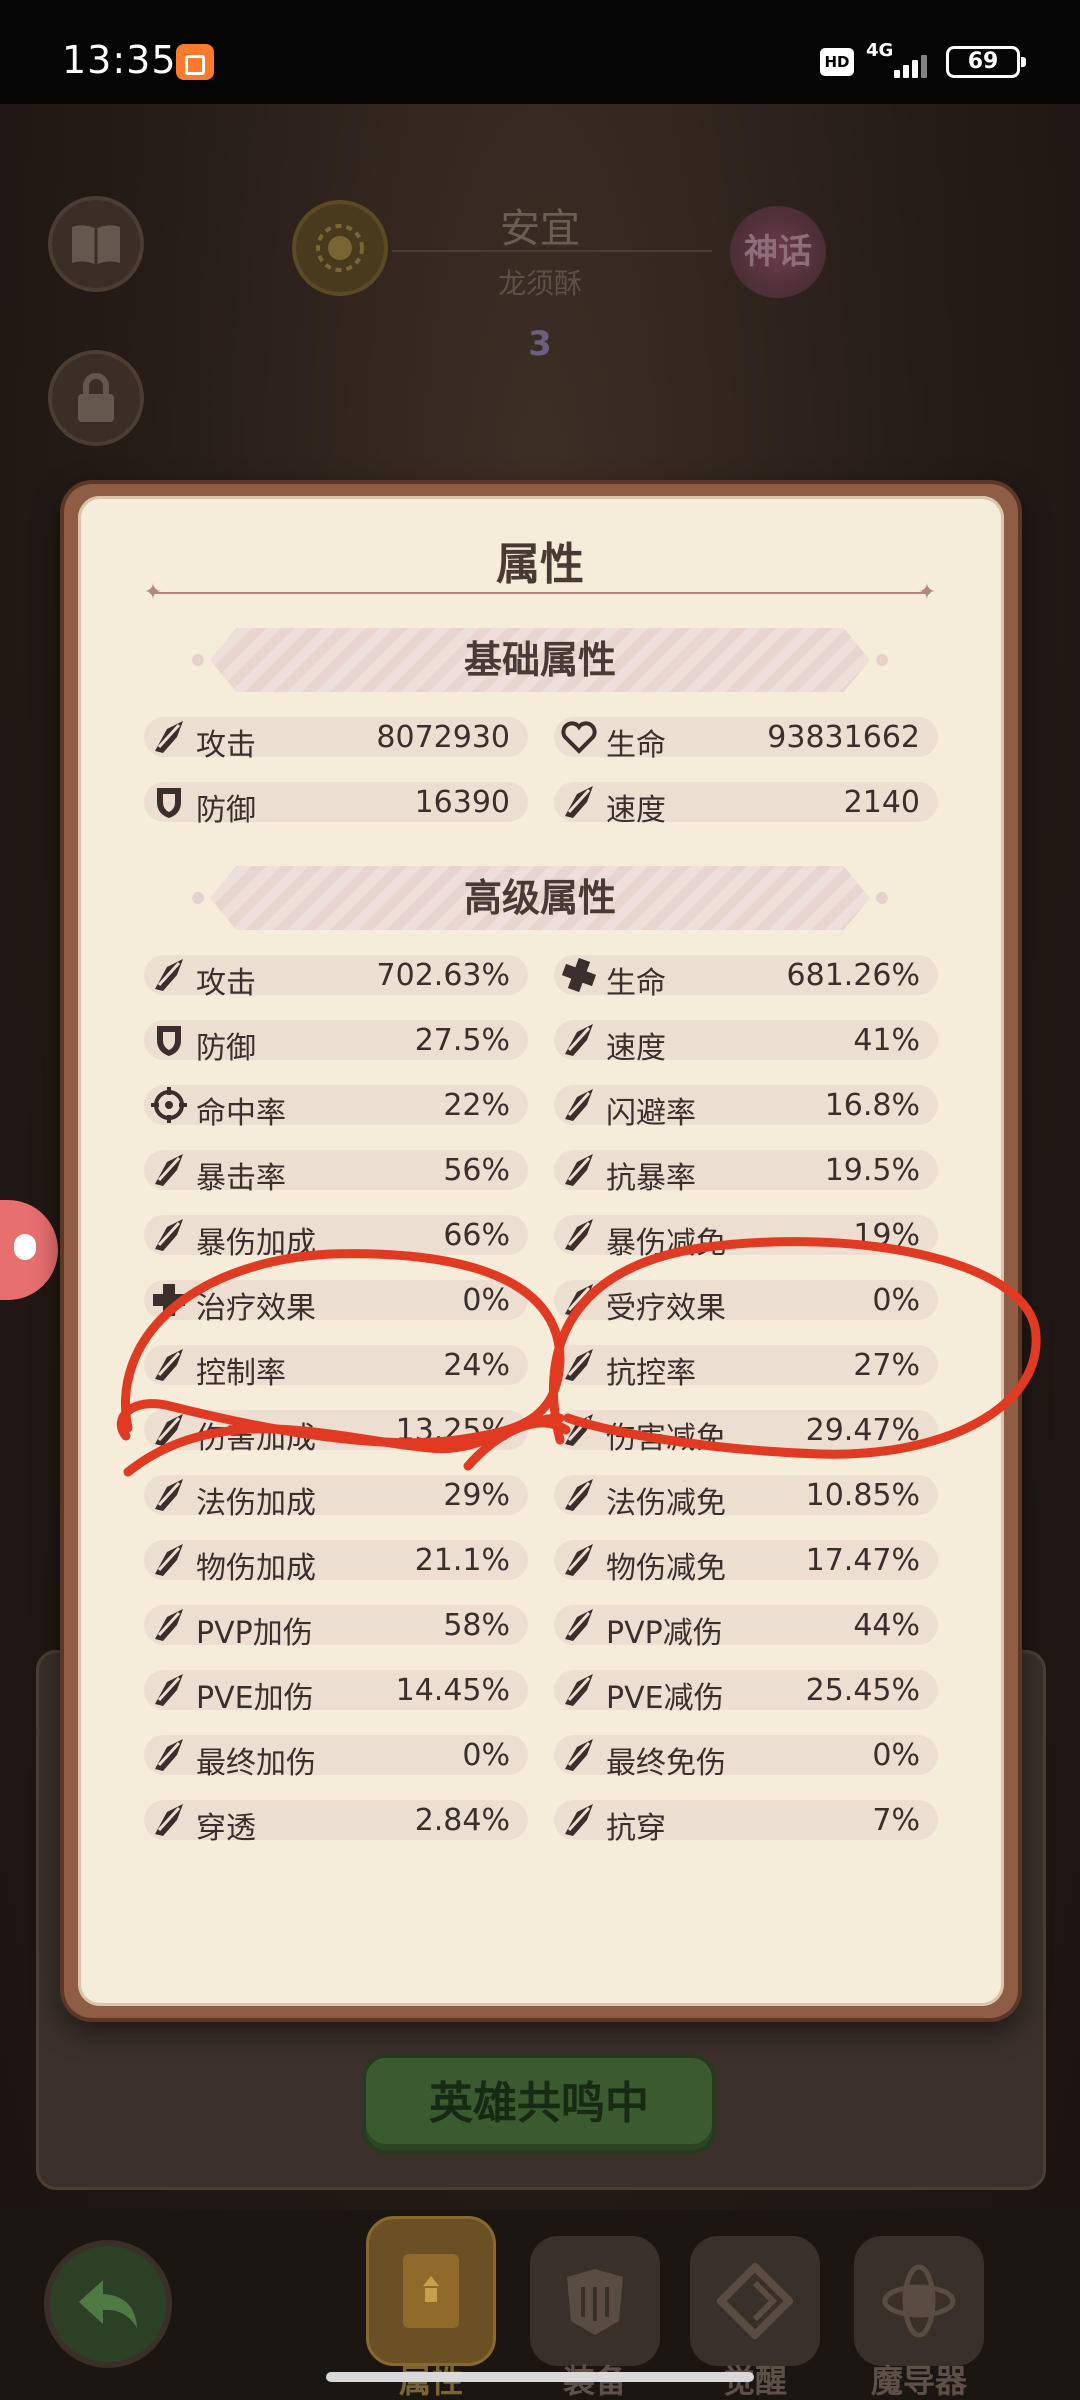  I want to click on pvp-damage-icon, so click(169, 1625).